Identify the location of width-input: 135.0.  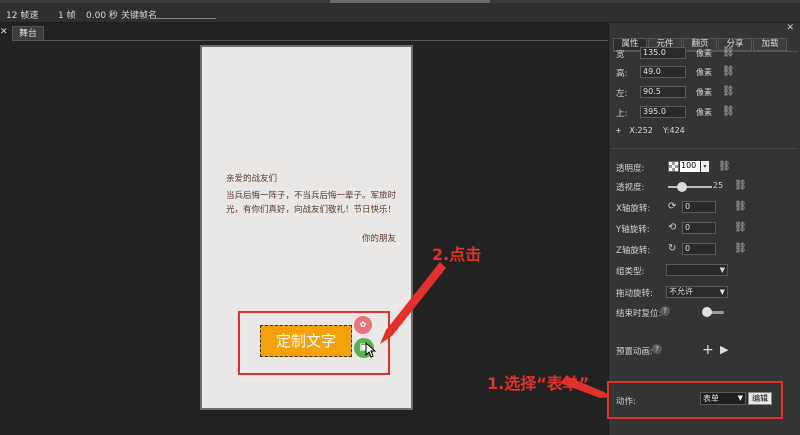
(663, 53).